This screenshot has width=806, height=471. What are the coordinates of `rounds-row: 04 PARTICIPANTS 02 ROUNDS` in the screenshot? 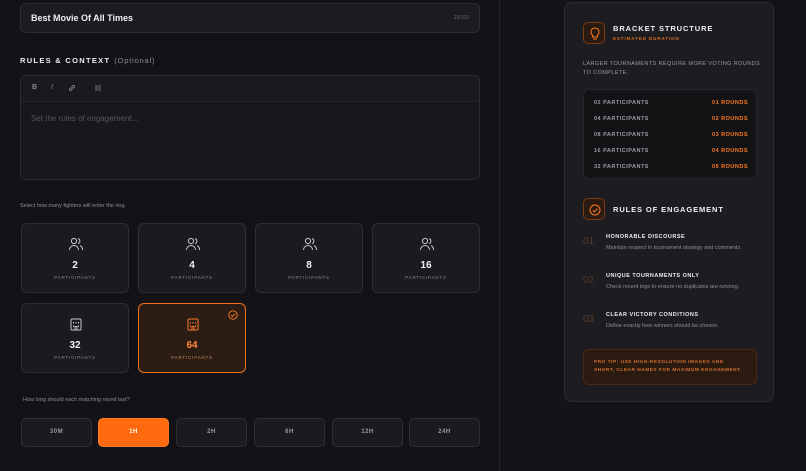 It's located at (671, 119).